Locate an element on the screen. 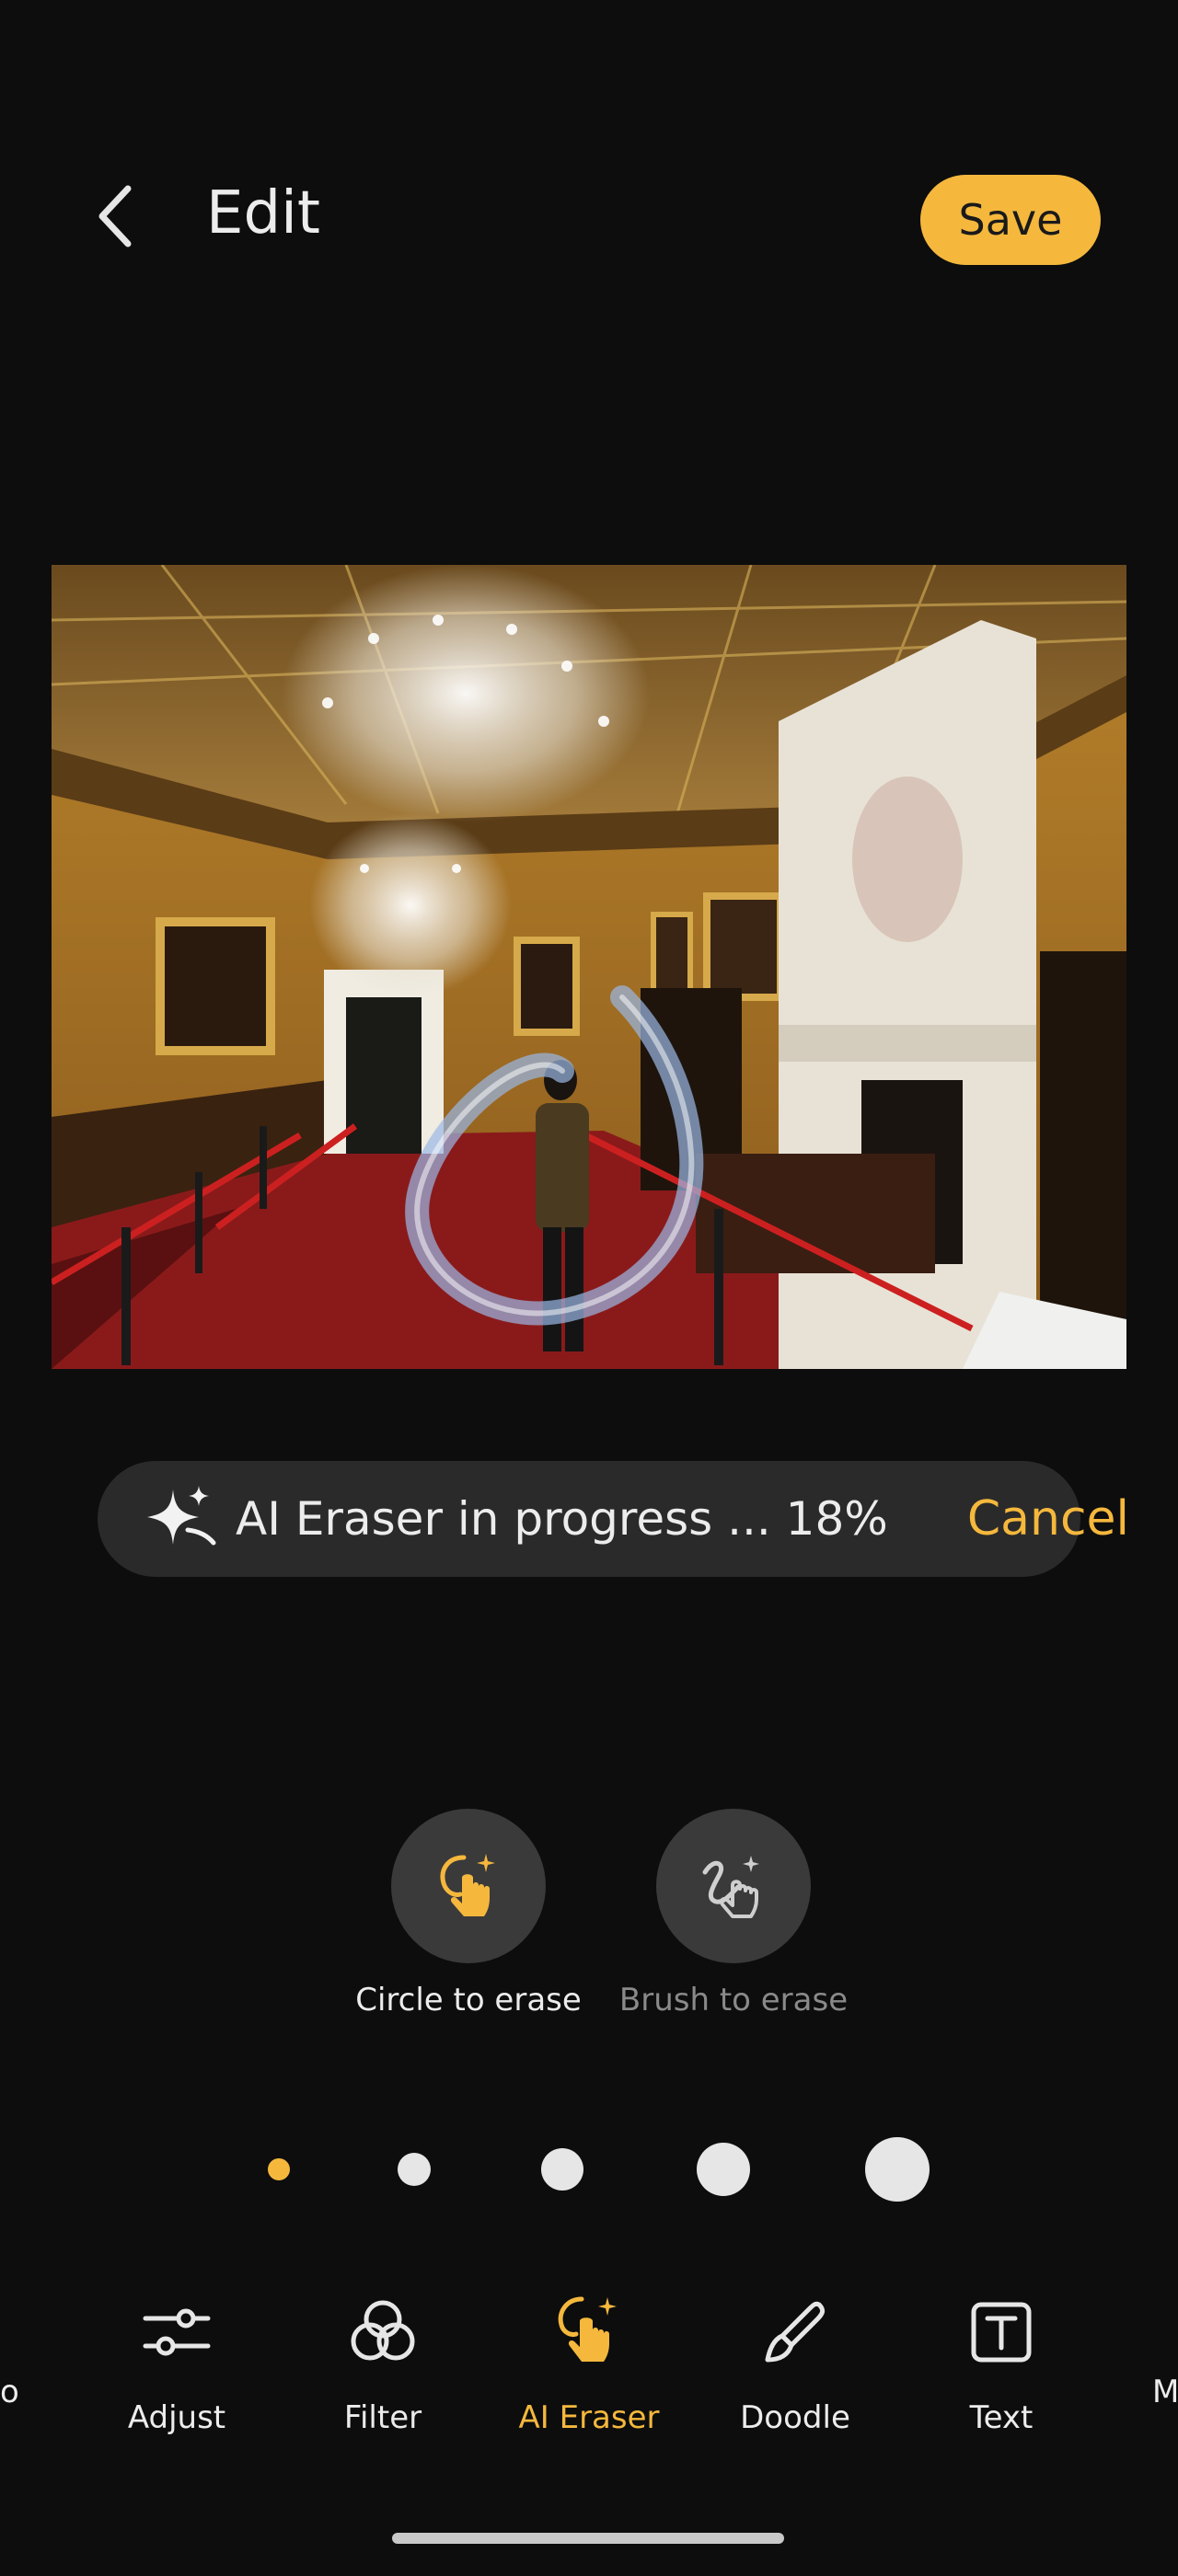 This screenshot has width=1178, height=2576. tool-doodle: Doodle is located at coordinates (795, 2363).